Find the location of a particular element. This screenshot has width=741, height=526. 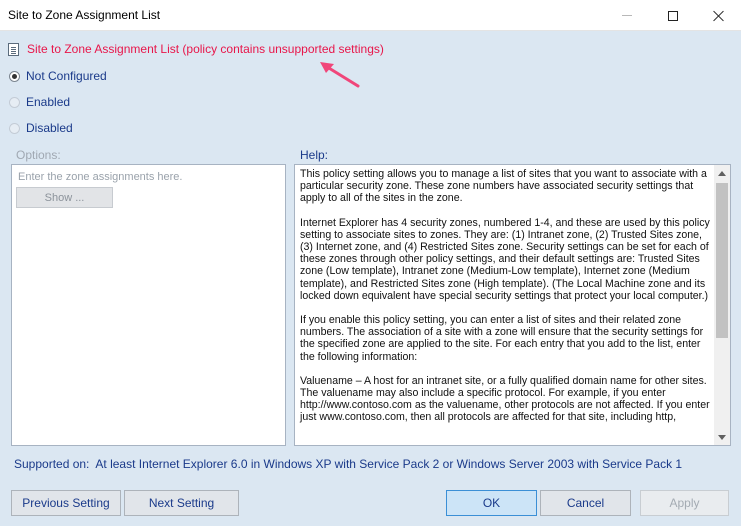

radio-enabled-label: Enabled is located at coordinates (48, 102).